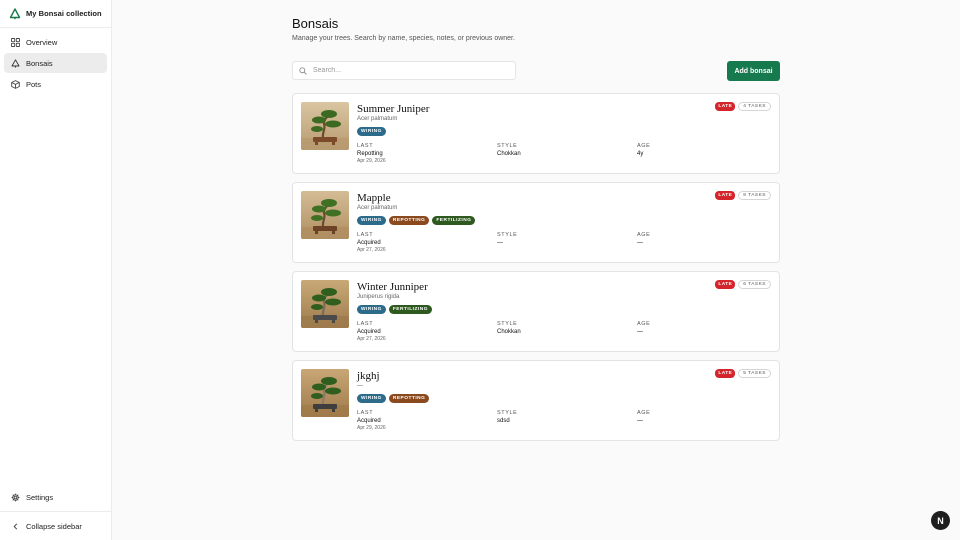  I want to click on chevron-left-icon, so click(15, 526).